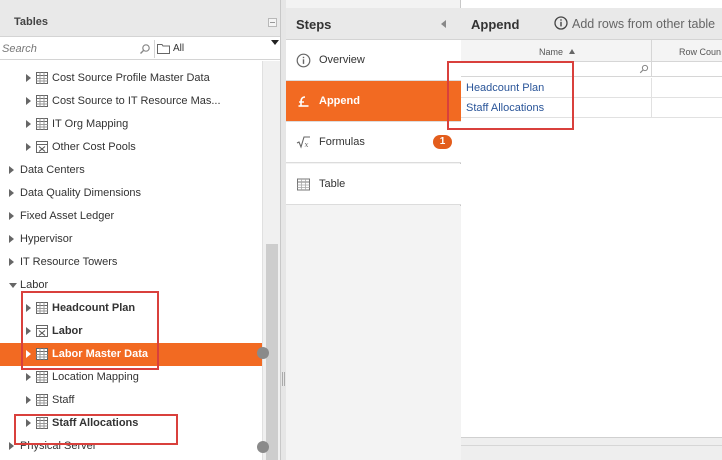  What do you see at coordinates (94, 147) in the screenshot?
I see `tree-item-label: Other Cost Pools` at bounding box center [94, 147].